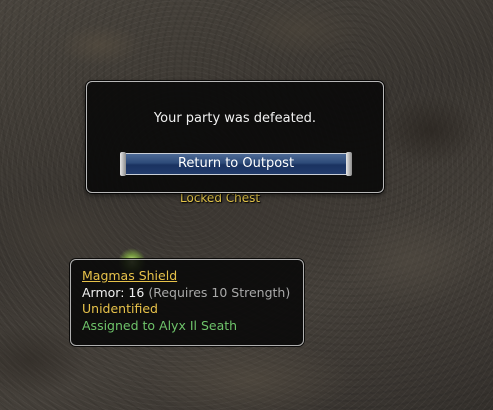 This screenshot has height=410, width=493. Describe the element at coordinates (103, 292) in the screenshot. I see `armor-label: Armor:` at that location.